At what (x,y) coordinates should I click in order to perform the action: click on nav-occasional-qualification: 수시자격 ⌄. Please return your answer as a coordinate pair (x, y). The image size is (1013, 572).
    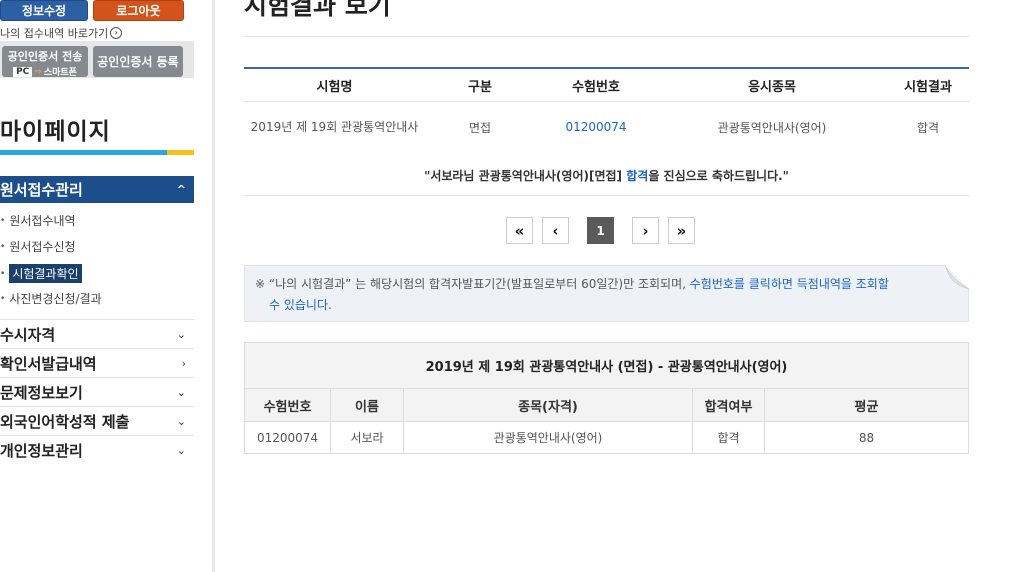
    Looking at the image, I should click on (97, 333).